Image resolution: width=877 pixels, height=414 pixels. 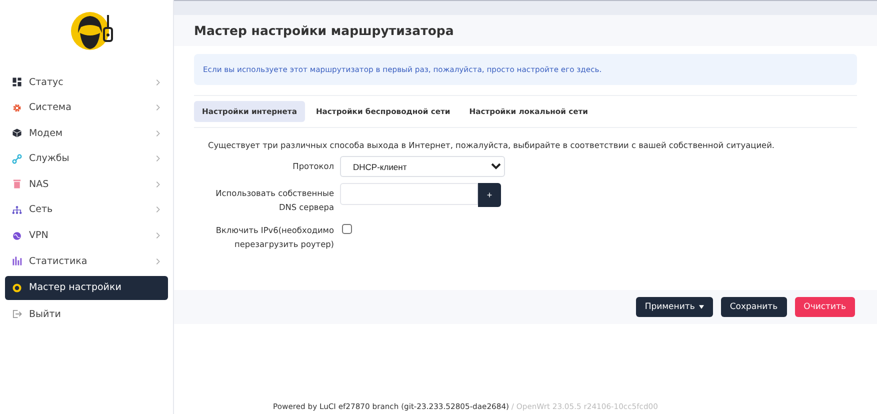 I want to click on sidebar-item: VPN, so click(x=86, y=235).